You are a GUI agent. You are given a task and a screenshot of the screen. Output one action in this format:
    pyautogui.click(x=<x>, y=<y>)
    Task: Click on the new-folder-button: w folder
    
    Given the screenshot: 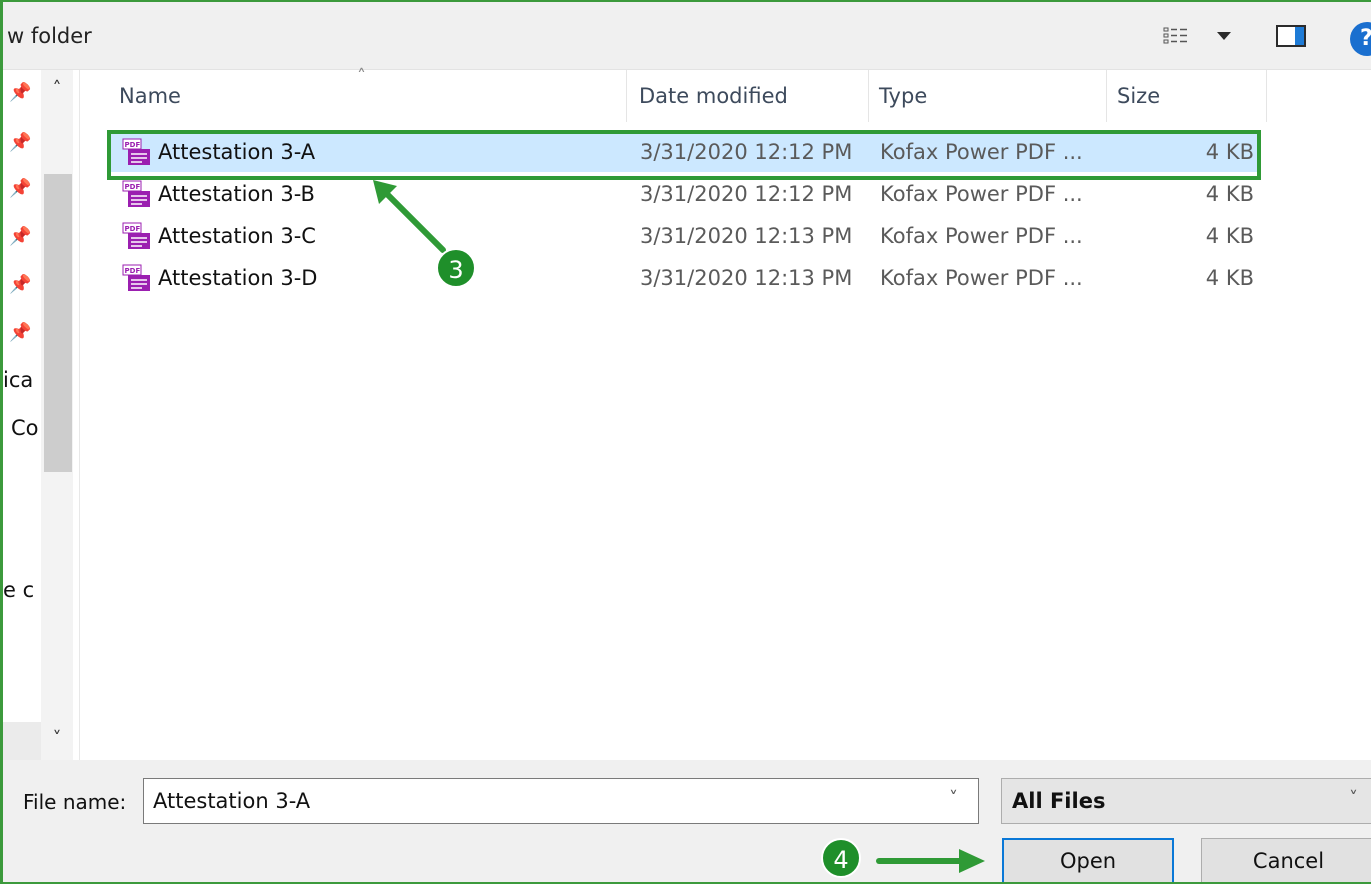 What is the action you would take?
    pyautogui.click(x=49, y=36)
    